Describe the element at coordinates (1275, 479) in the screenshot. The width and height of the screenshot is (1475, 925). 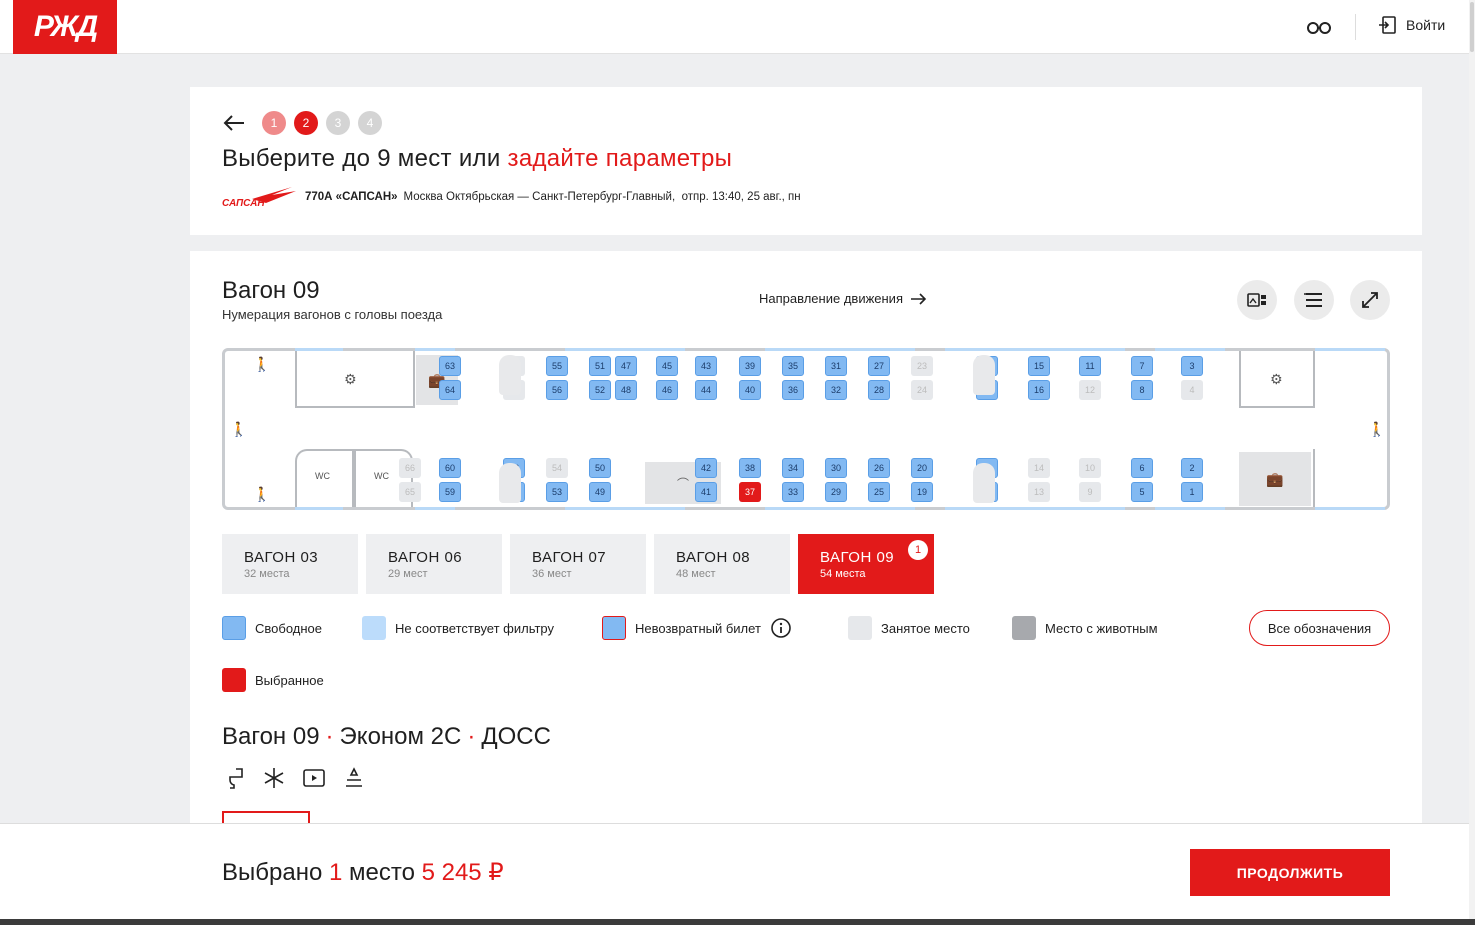
I see `luggage-area-2: 💼` at that location.